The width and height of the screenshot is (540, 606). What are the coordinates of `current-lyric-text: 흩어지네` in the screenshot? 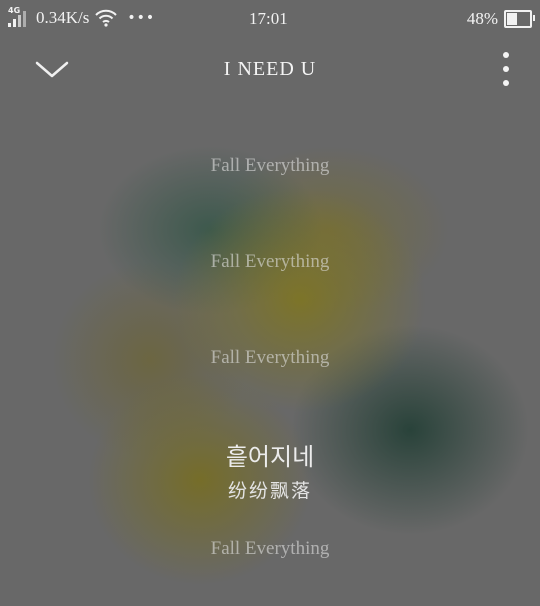 It's located at (270, 457).